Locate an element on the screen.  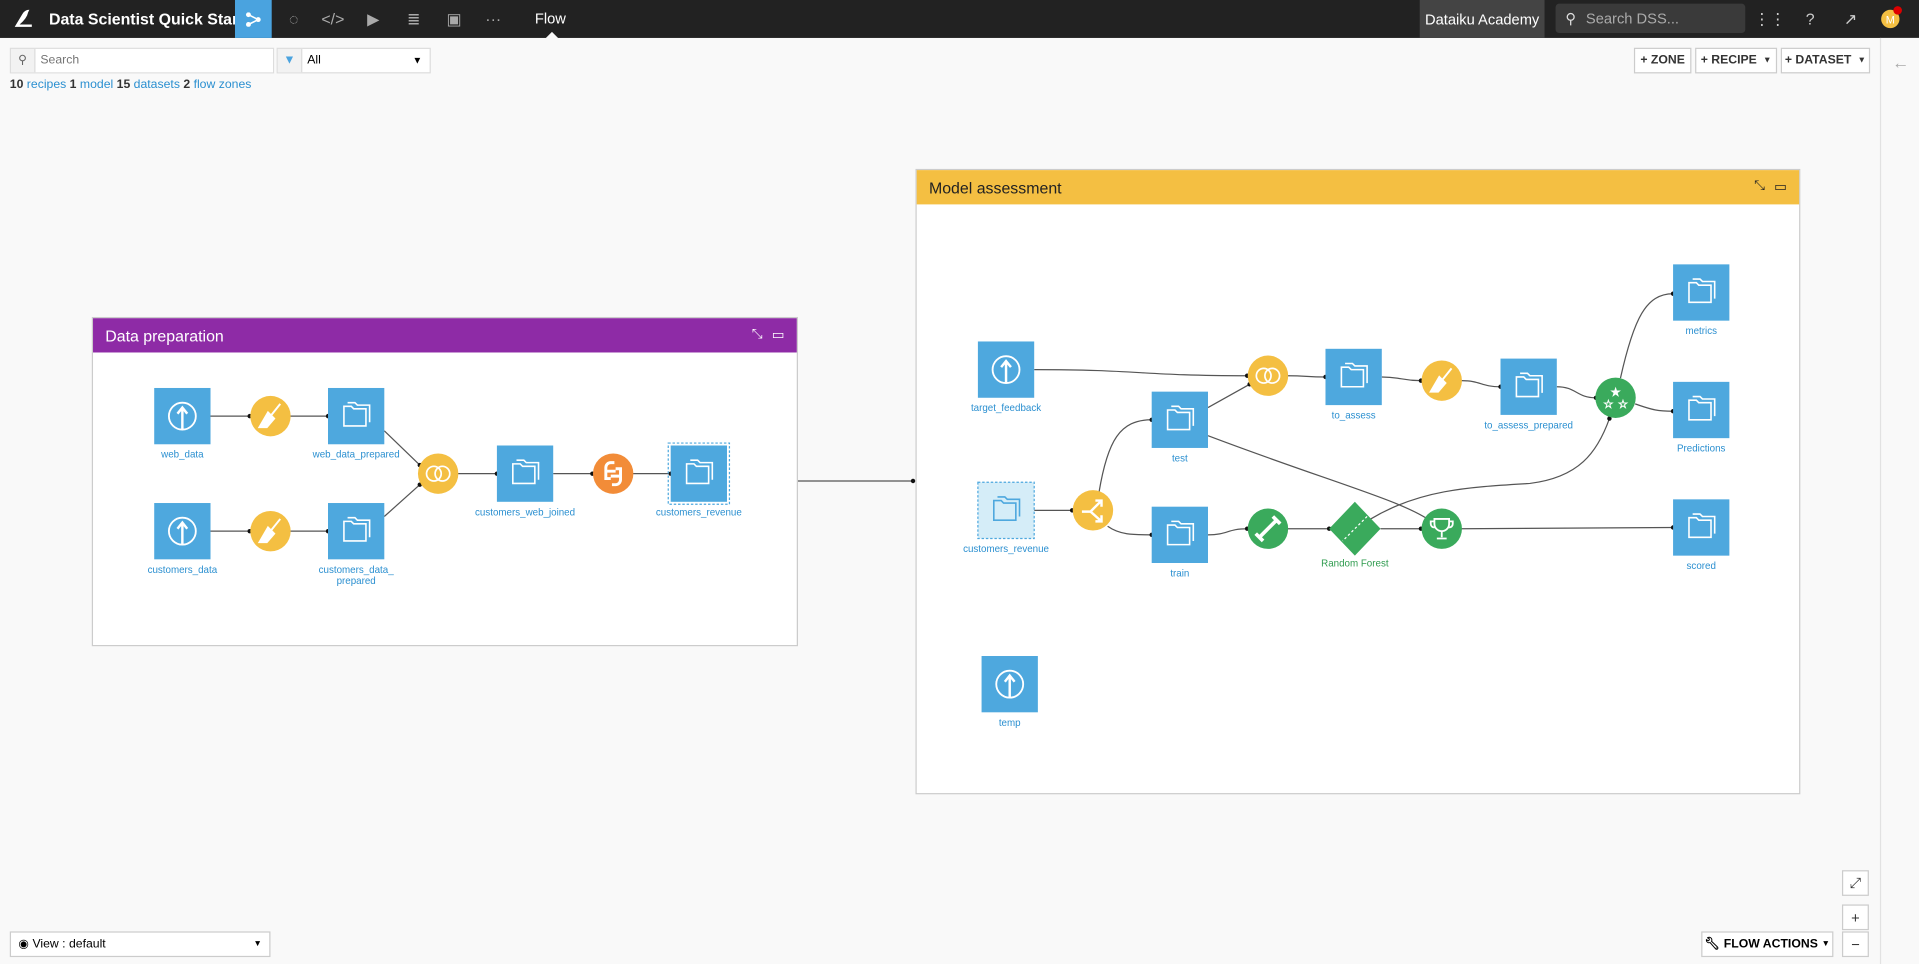
node-label: customers_web_joined is located at coordinates (525, 512).